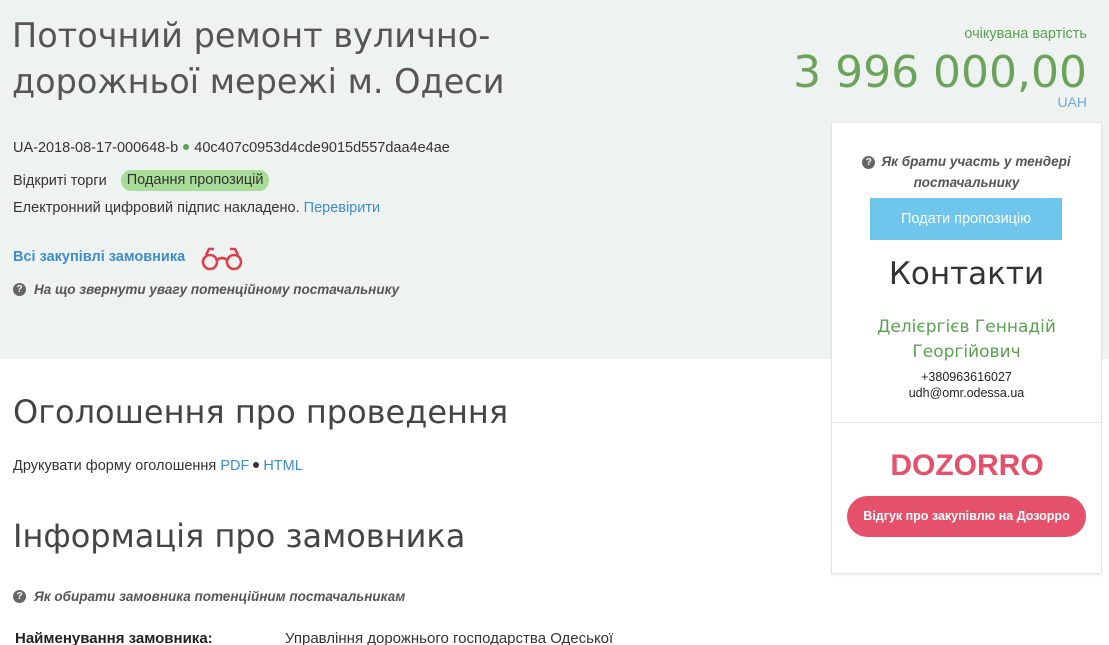  I want to click on contact-phone: +380963616027, so click(966, 377).